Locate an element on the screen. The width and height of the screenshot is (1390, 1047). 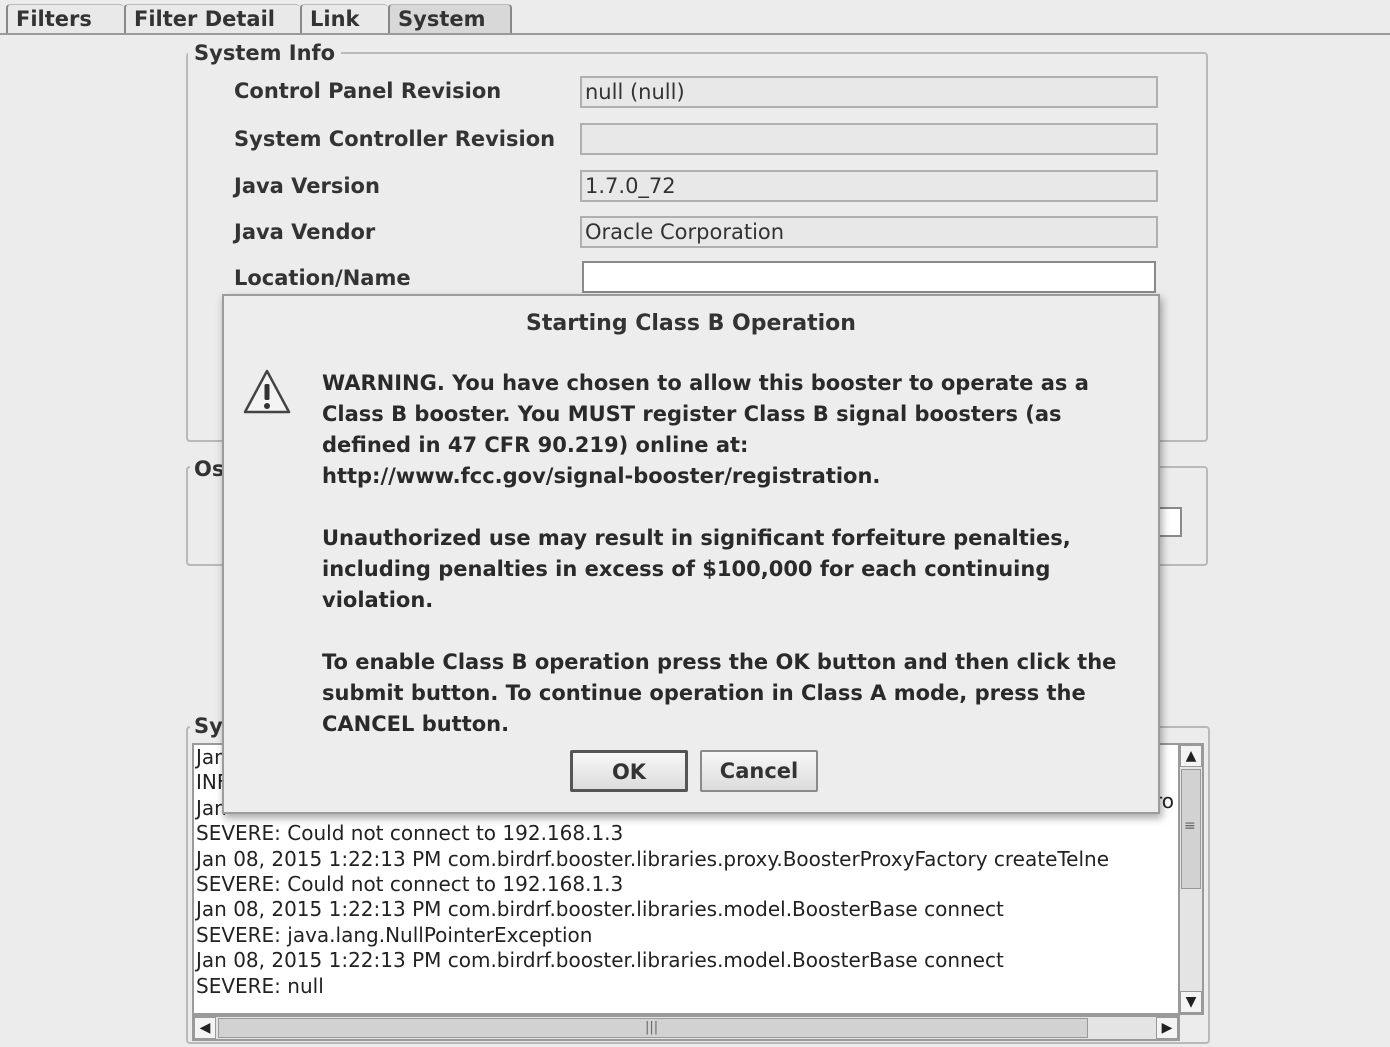
tab-filter-detail-label: Filter Detail is located at coordinates (204, 19).